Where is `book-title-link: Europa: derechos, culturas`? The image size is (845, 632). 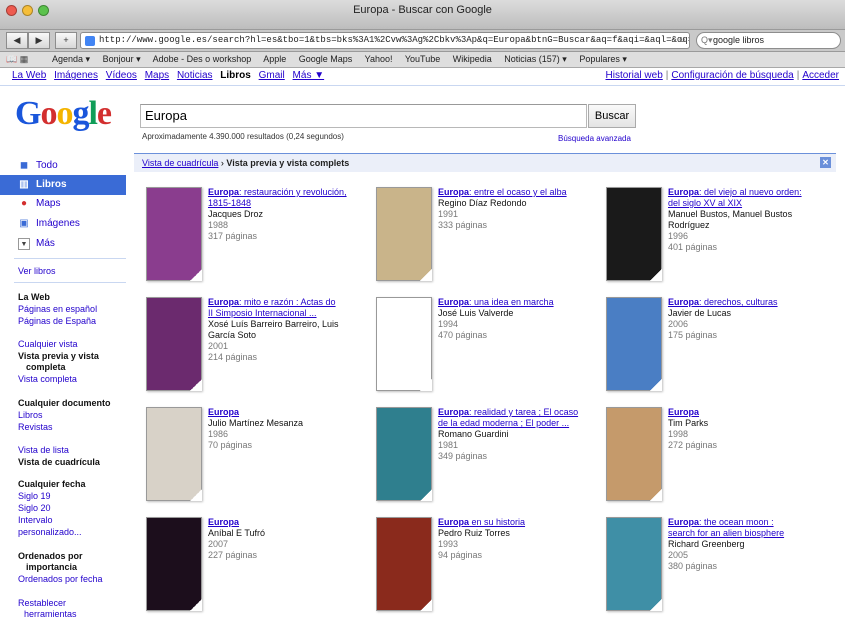 book-title-link: Europa: derechos, culturas is located at coordinates (750, 302).